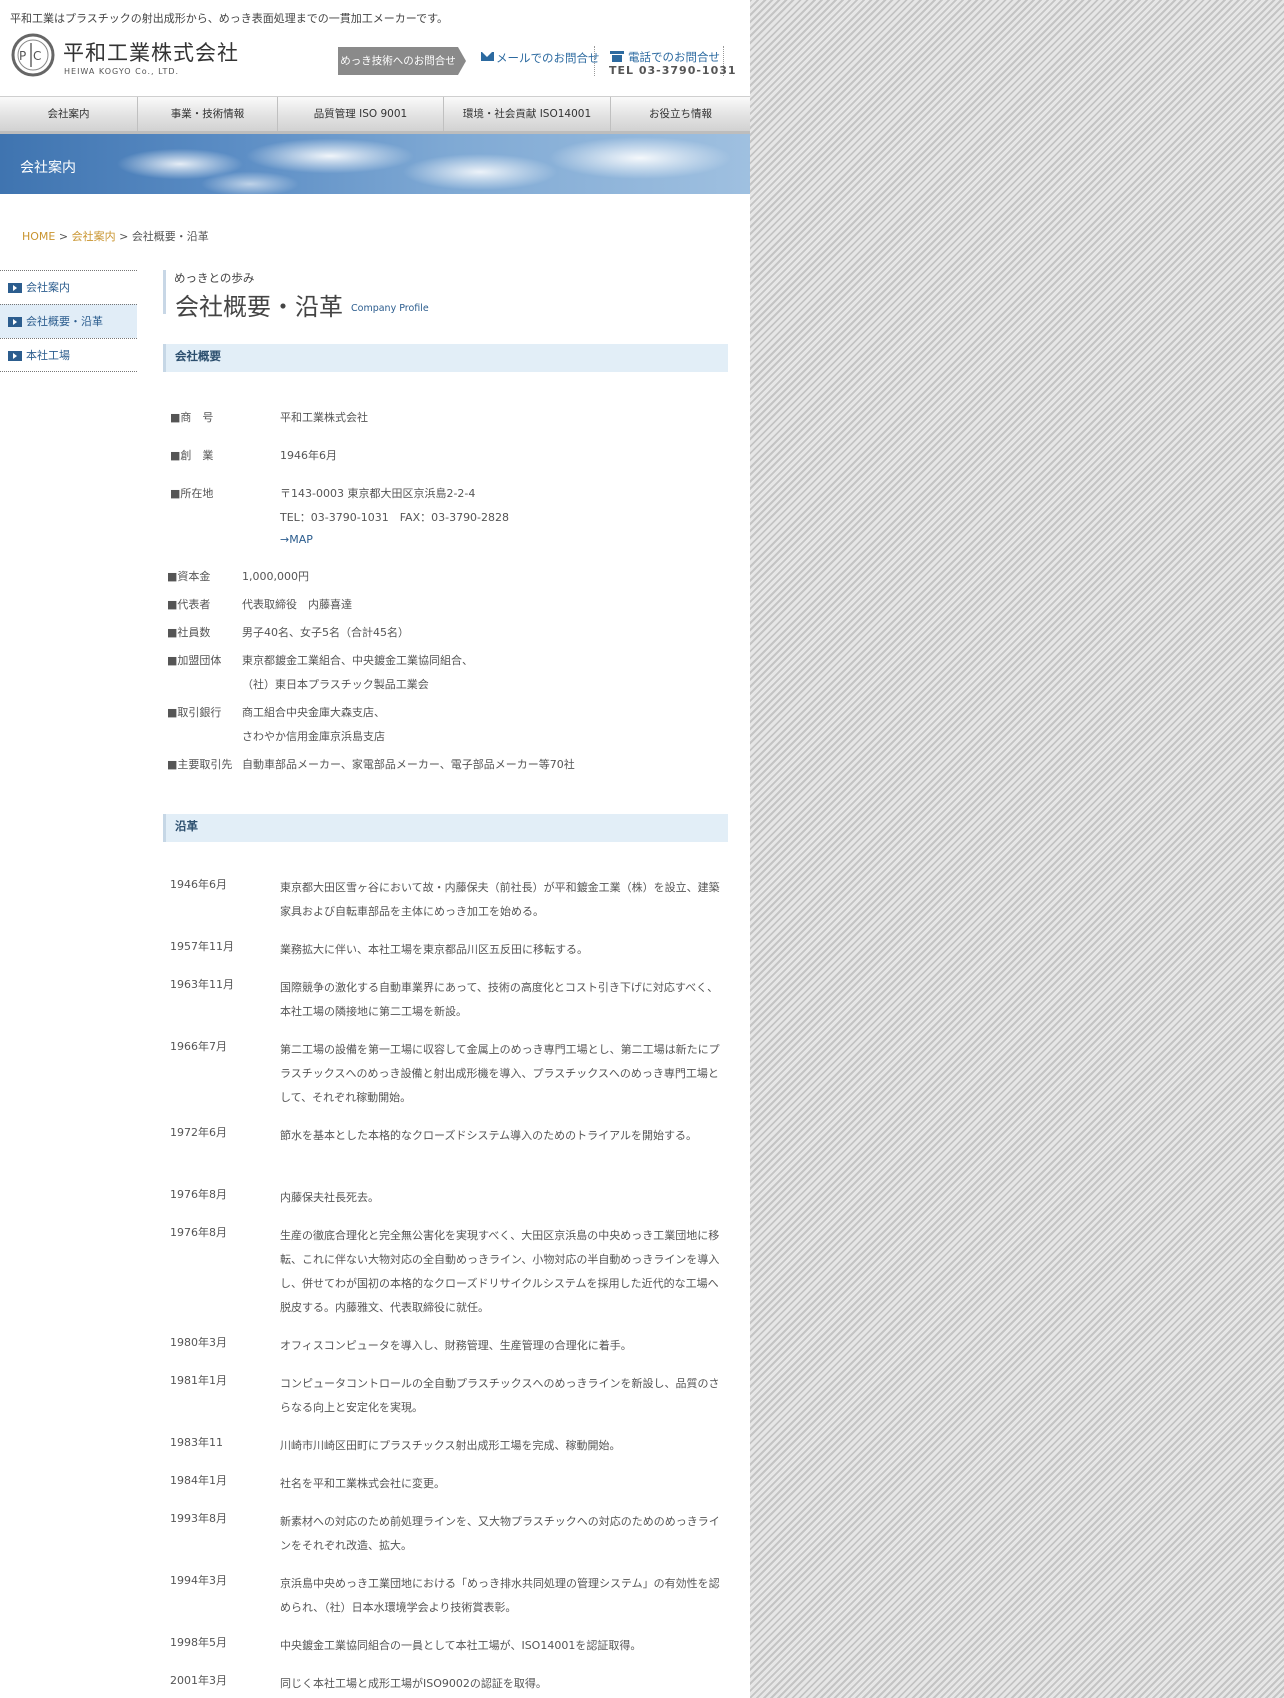 Image resolution: width=1284 pixels, height=1698 pixels. I want to click on overview-value: 1946年6月, so click(308, 455).